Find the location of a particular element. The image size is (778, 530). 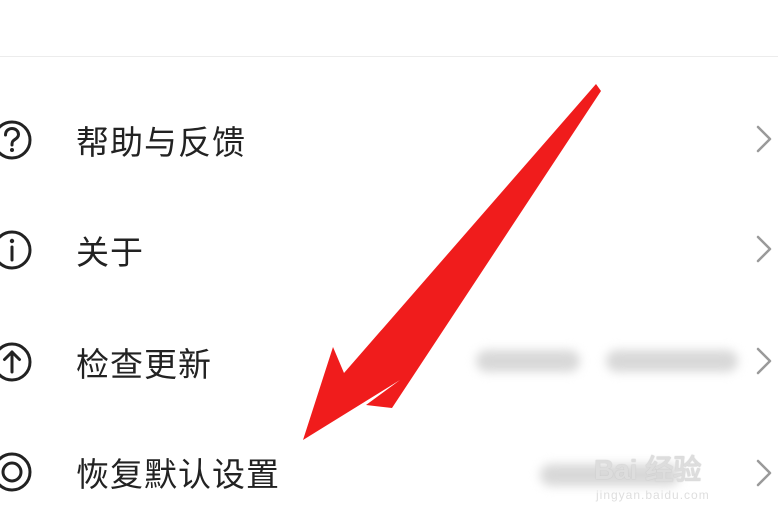

header-area is located at coordinates (389, 28).